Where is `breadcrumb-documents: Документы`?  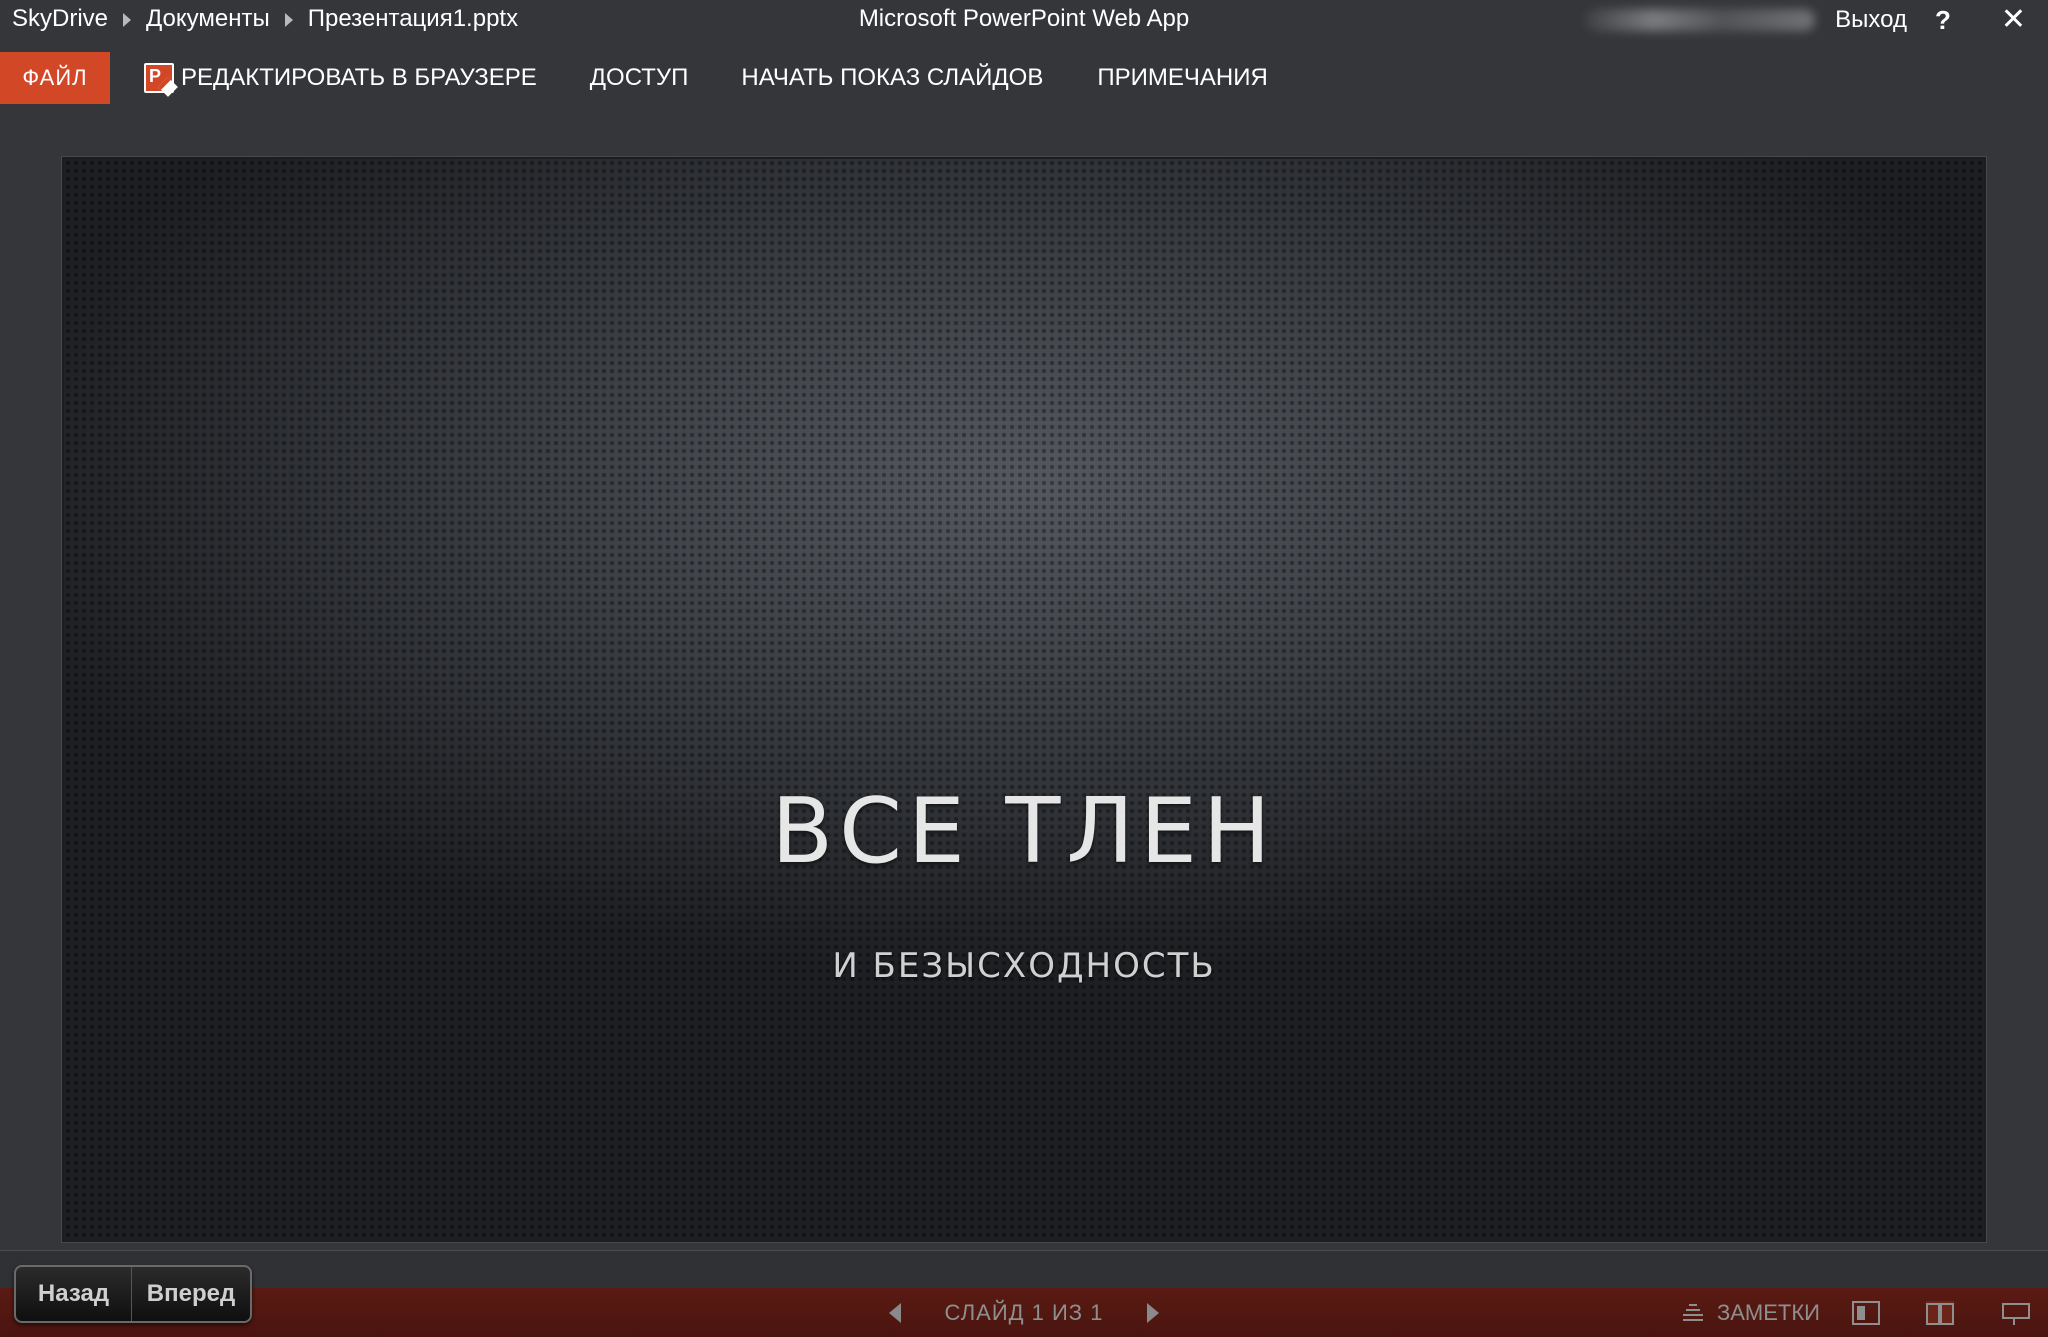
breadcrumb-documents: Документы is located at coordinates (208, 19).